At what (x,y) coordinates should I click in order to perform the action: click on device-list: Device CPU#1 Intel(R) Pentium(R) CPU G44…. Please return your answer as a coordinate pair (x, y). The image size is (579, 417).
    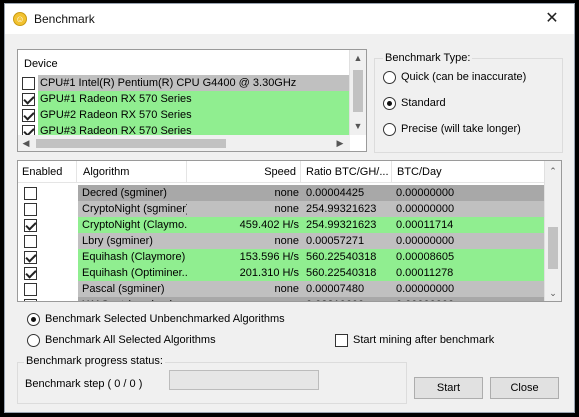
    Looking at the image, I should click on (192, 100).